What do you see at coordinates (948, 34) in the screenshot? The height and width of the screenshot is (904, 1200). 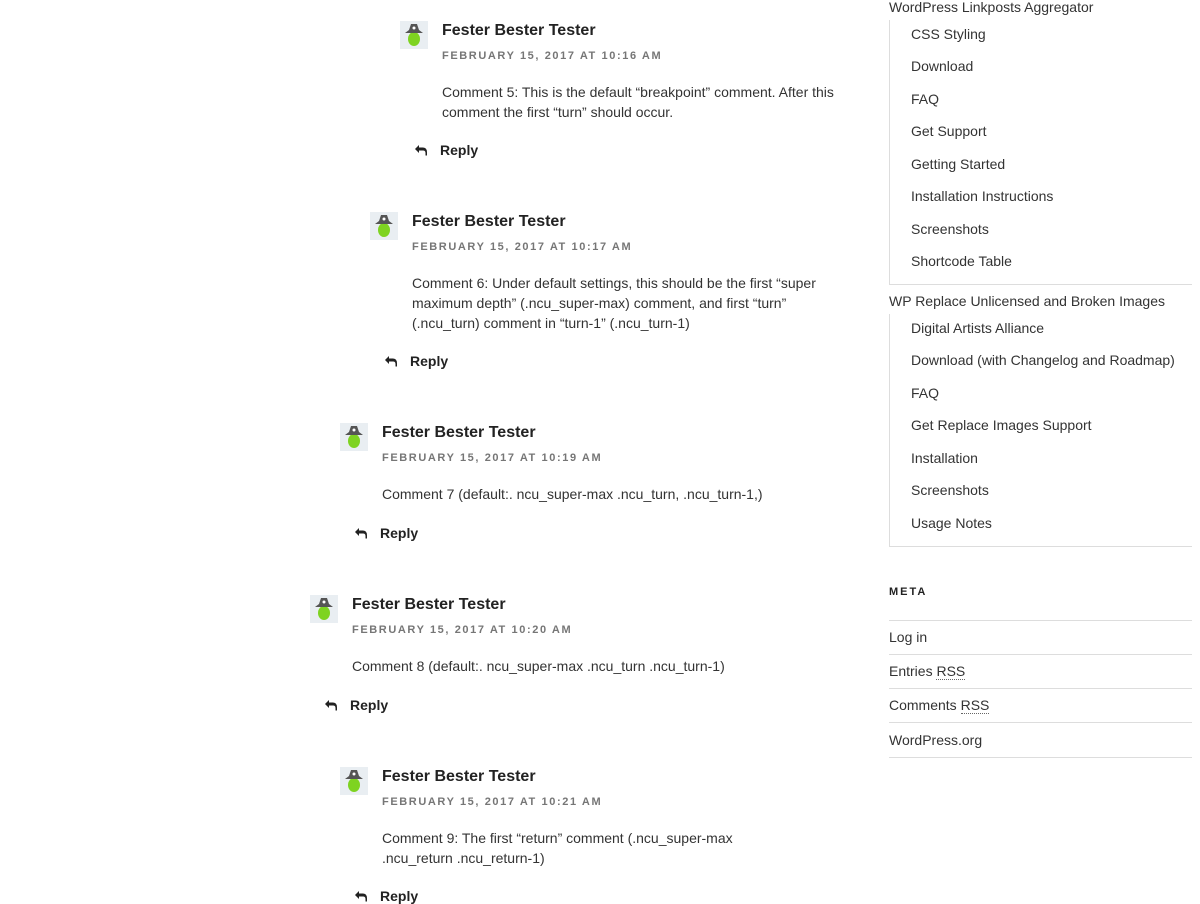 I see `sidebar-subpage-link: CSS Styling` at bounding box center [948, 34].